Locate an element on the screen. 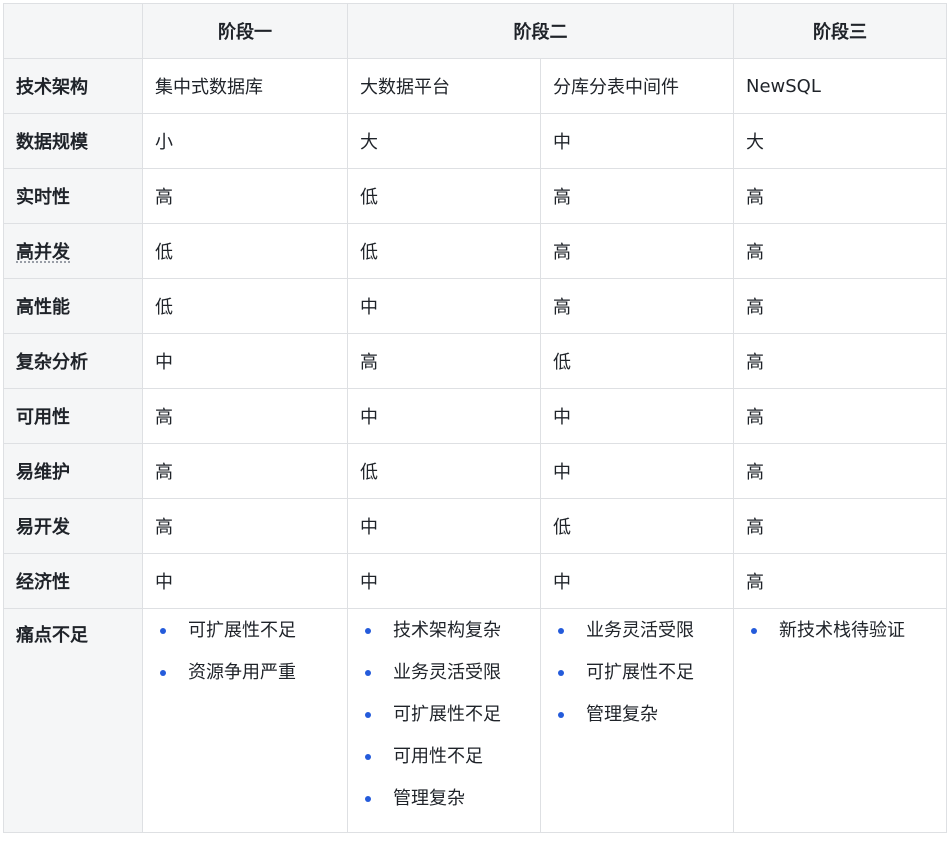  table-row: 易开发 高 中 低 高 is located at coordinates (475, 526).